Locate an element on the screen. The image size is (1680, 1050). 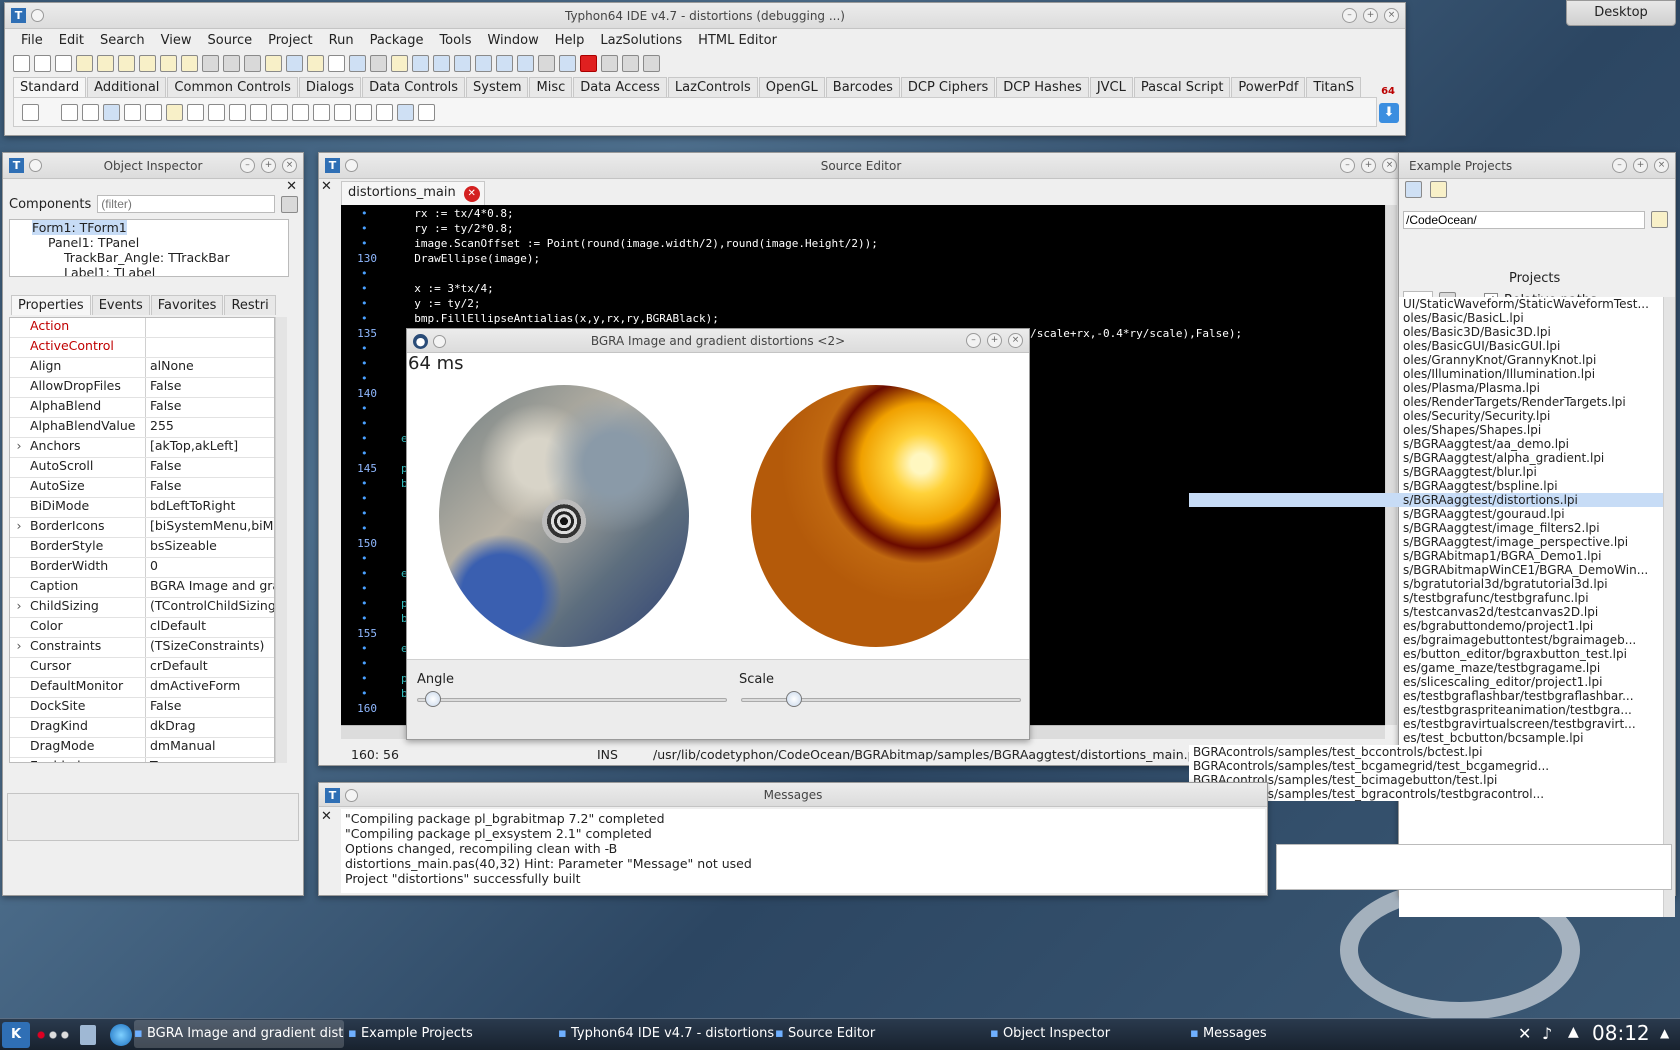
property-value: True is located at coordinates (210, 760).